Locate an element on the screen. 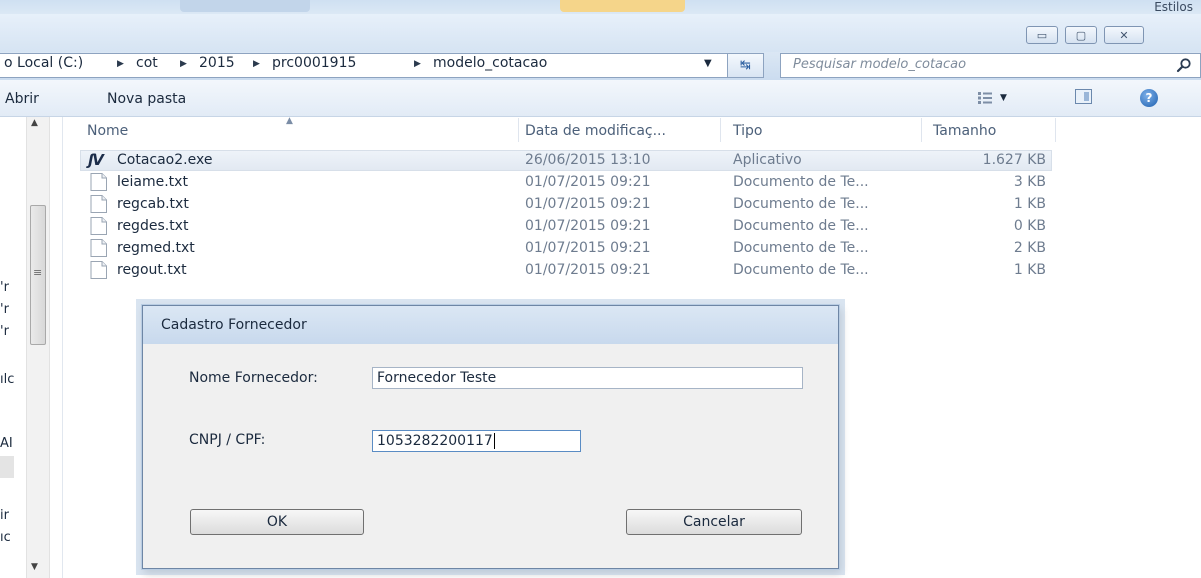 The width and height of the screenshot is (1201, 578). search-placeholder: Pesquisar modelo_cotacao is located at coordinates (880, 64).